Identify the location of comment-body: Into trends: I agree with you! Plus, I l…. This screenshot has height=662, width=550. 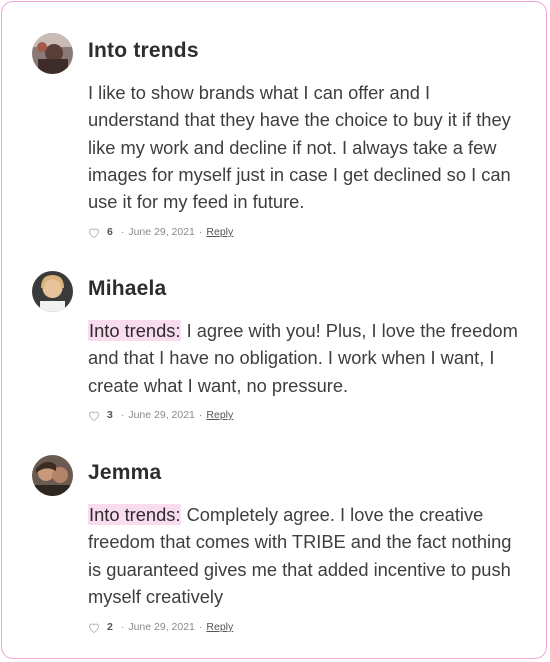
(303, 358).